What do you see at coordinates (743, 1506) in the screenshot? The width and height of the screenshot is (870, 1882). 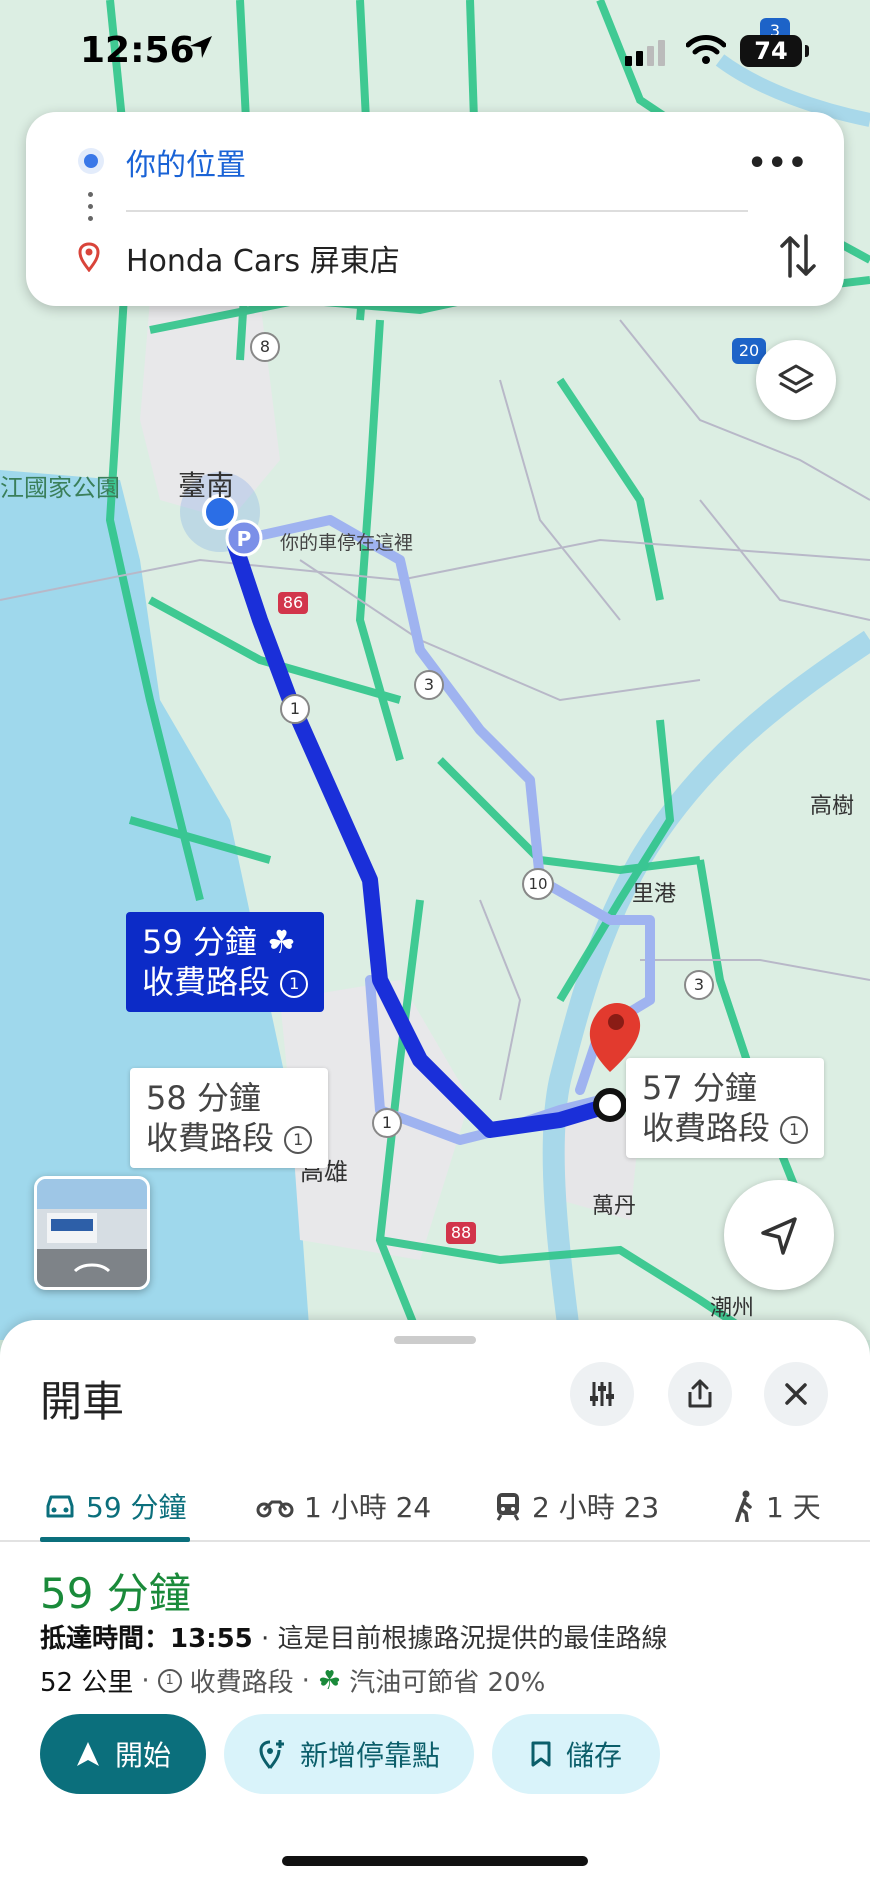 I see `walk-icon` at bounding box center [743, 1506].